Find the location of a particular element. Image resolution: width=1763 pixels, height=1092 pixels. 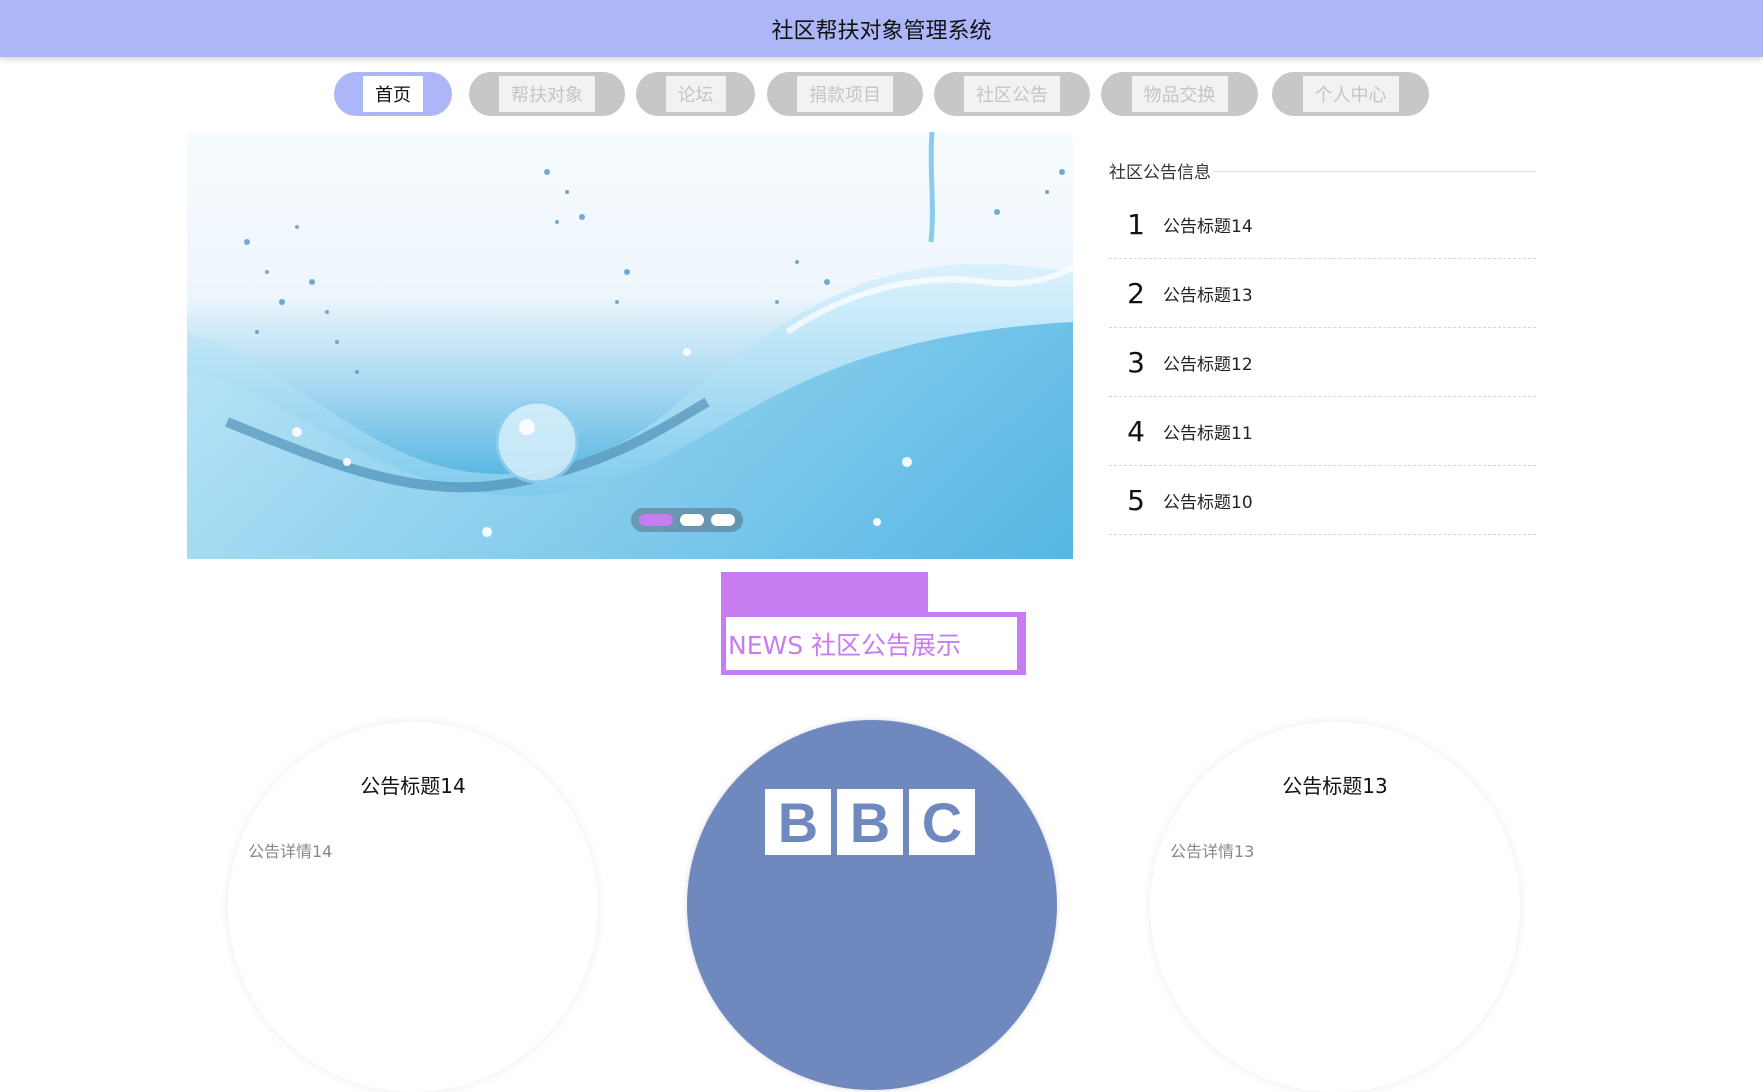

nav-label: 捐款项目 is located at coordinates (845, 94).